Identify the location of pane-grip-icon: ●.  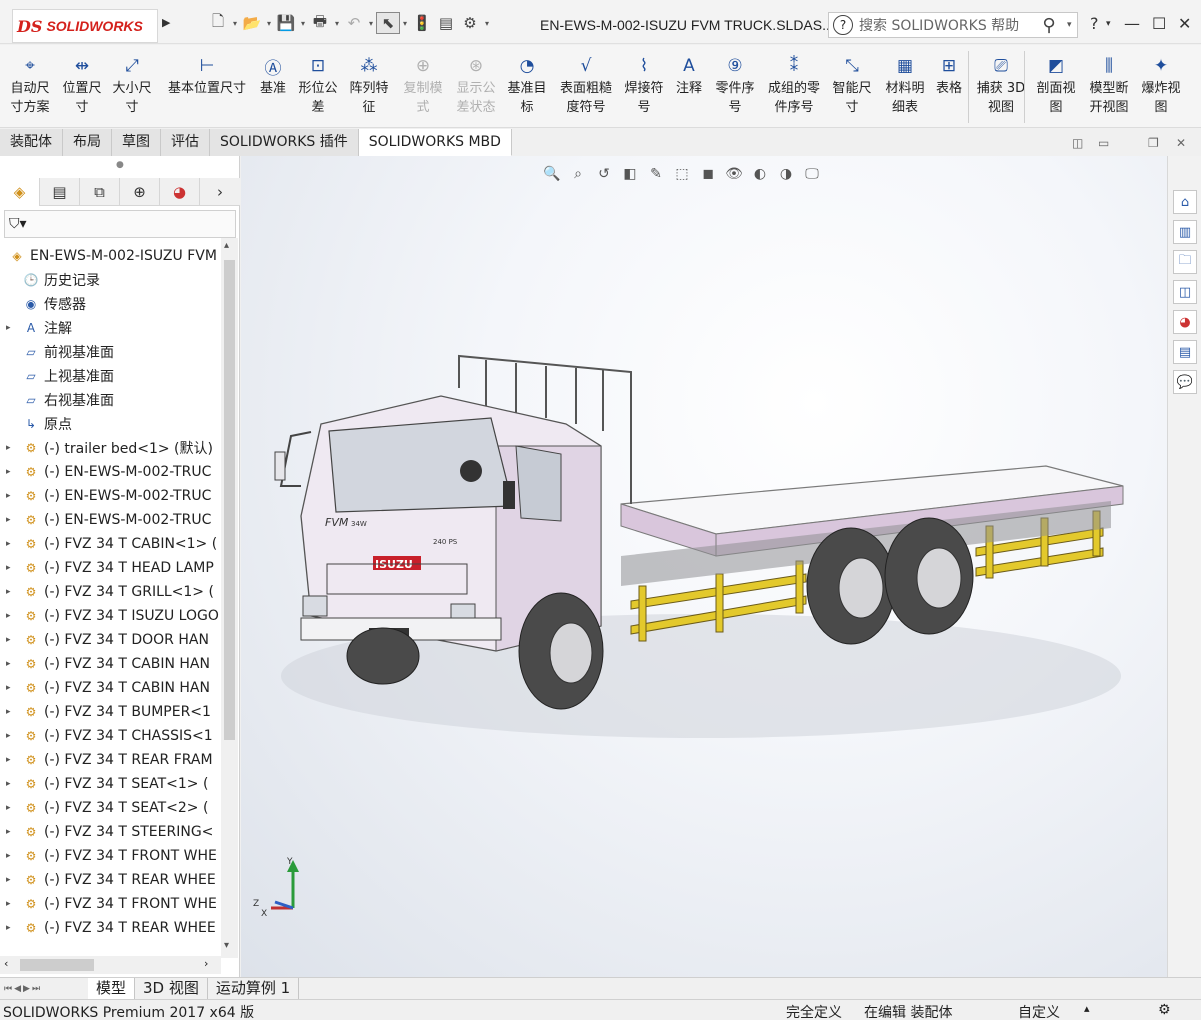
(120, 165).